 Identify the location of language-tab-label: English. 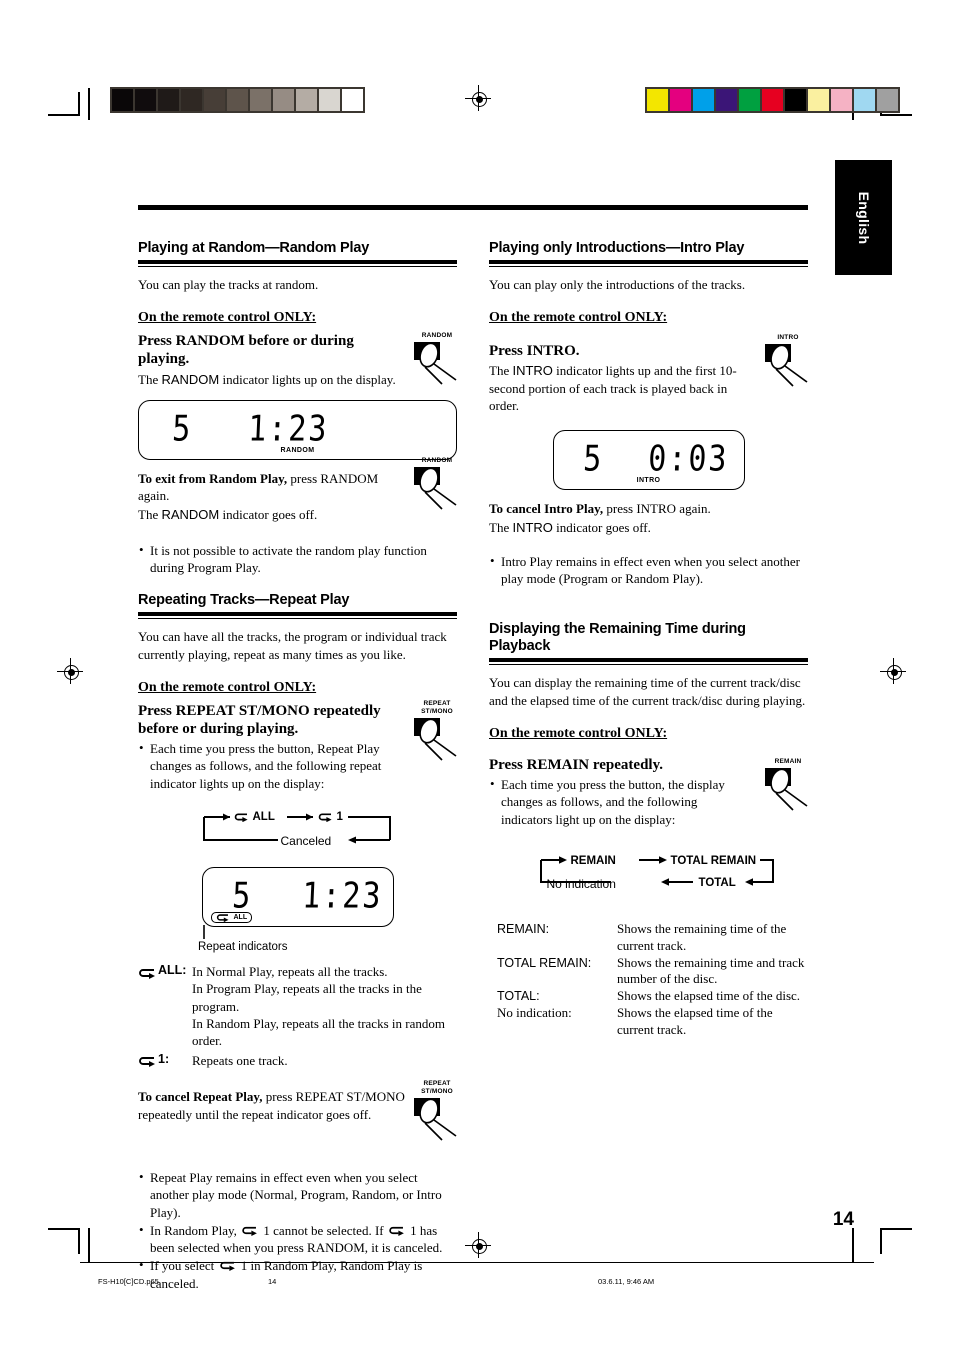
(863, 217).